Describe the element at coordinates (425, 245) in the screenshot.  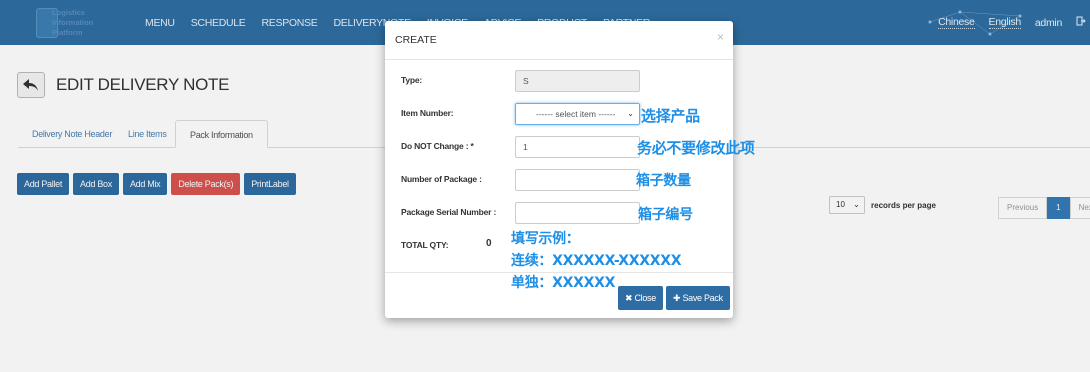
I see `total-qty-label: TOTAL QTY:` at that location.